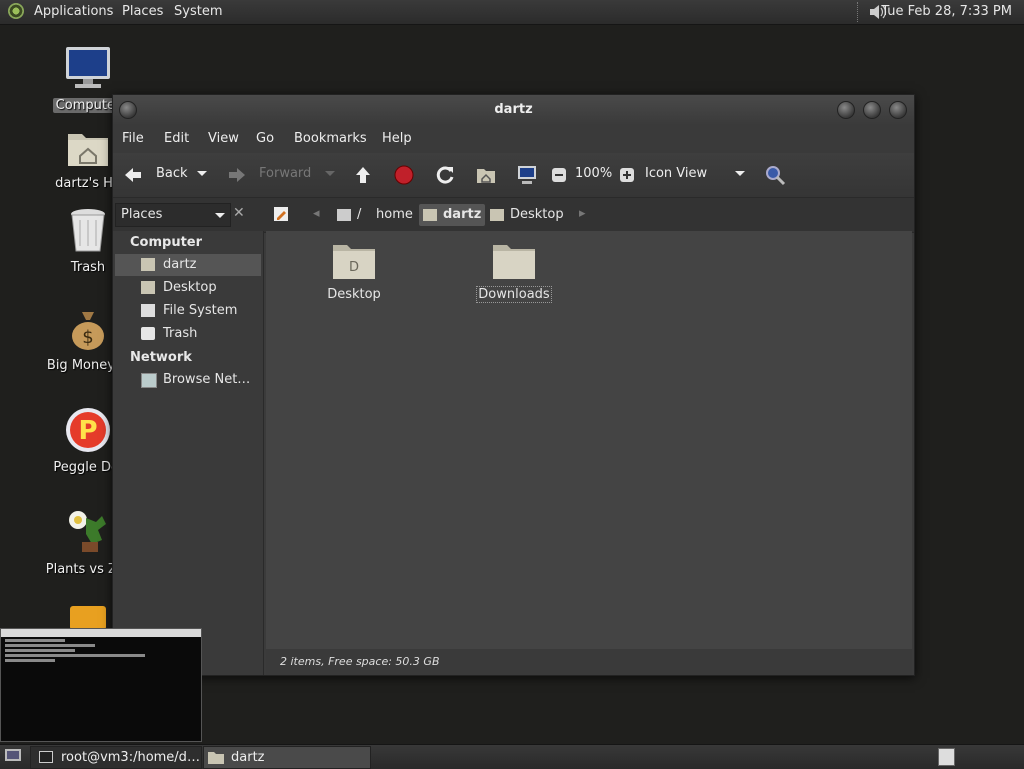 The height and width of the screenshot is (769, 1024). I want to click on sidebar-item-desktop: Desktop, so click(188, 288).